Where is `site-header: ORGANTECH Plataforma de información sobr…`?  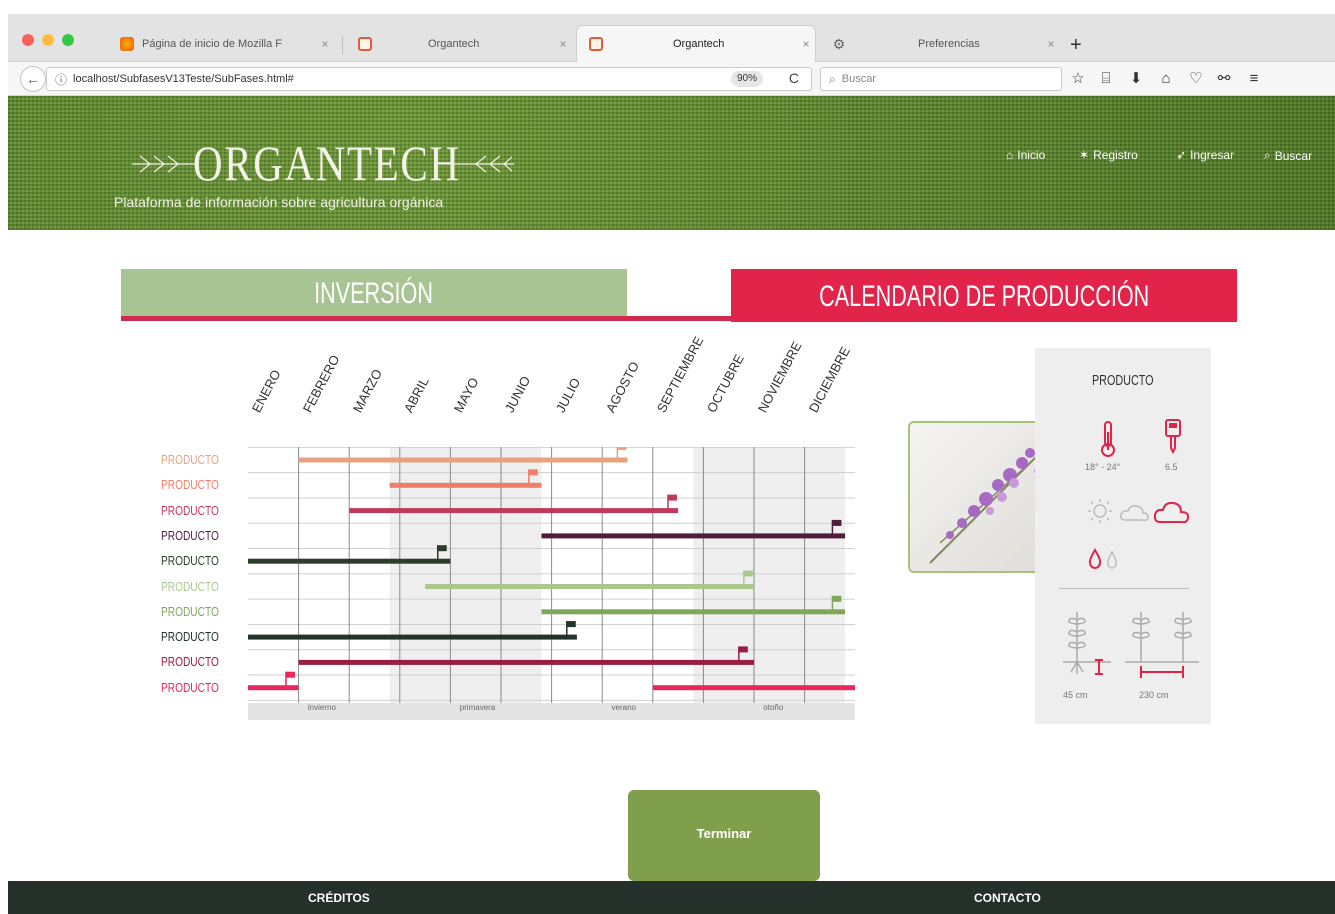
site-header: ORGANTECH Plataforma de información sobr… is located at coordinates (671, 163).